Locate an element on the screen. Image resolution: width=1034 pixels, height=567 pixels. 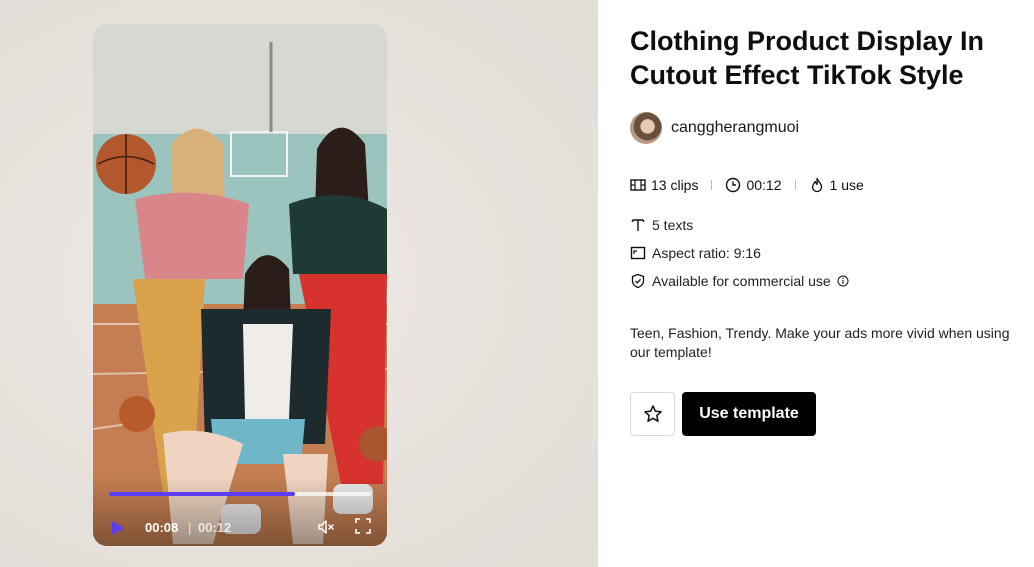
favorite-button is located at coordinates (652, 414).